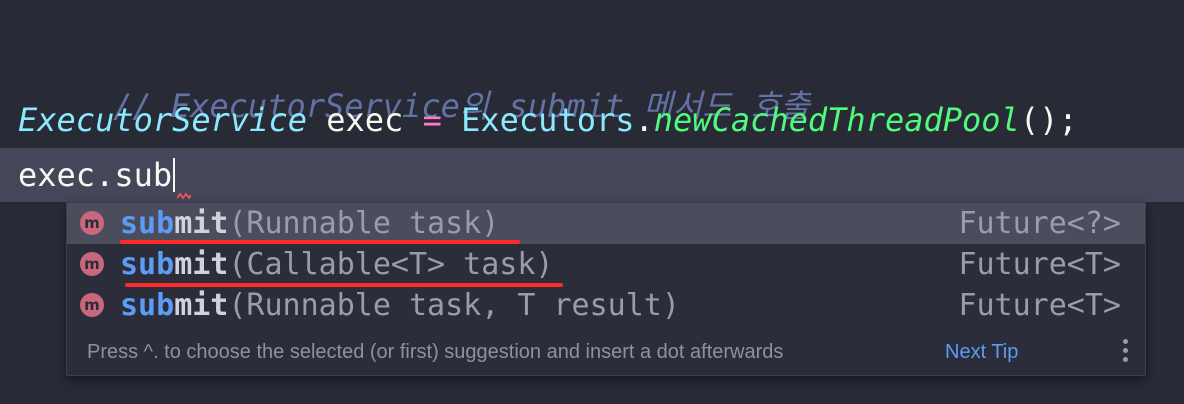  I want to click on completion-signature: submit(Runnable task, T result), so click(400, 305).